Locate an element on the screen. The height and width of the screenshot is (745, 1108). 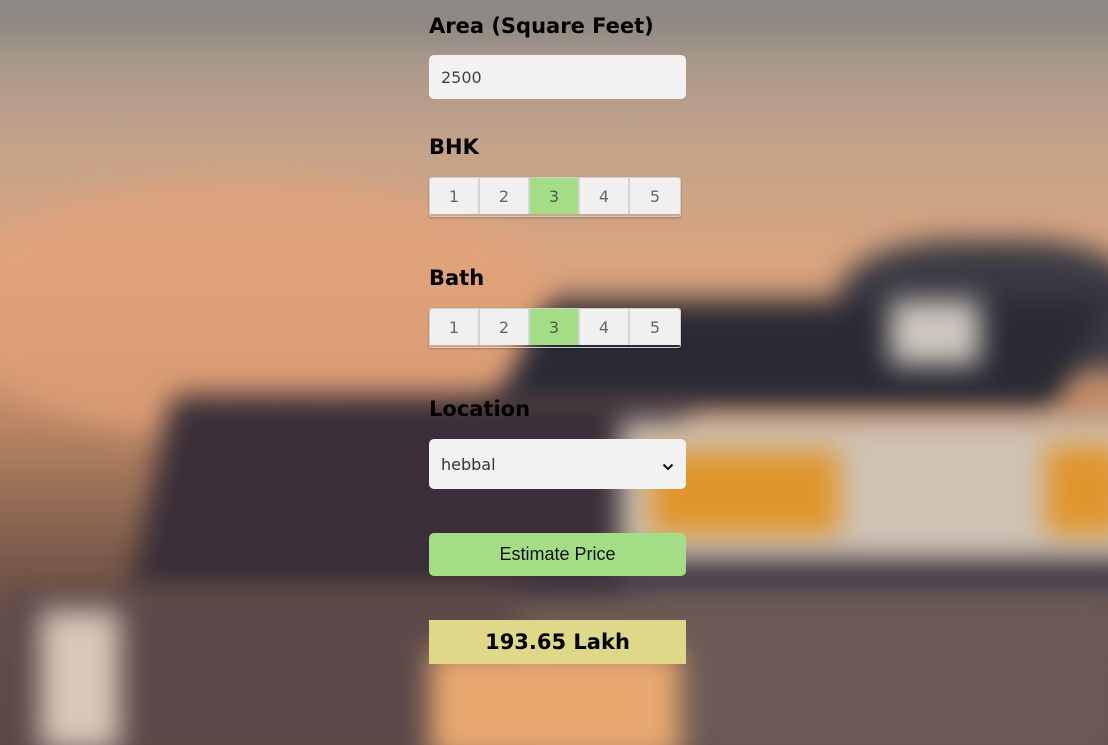
bhk-option-1: 1 is located at coordinates (455, 196).